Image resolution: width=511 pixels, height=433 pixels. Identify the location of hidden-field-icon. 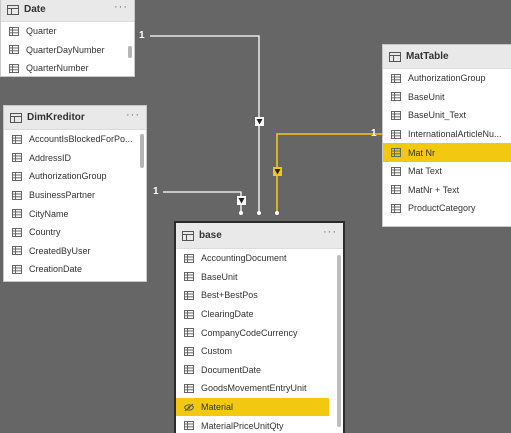
(189, 407).